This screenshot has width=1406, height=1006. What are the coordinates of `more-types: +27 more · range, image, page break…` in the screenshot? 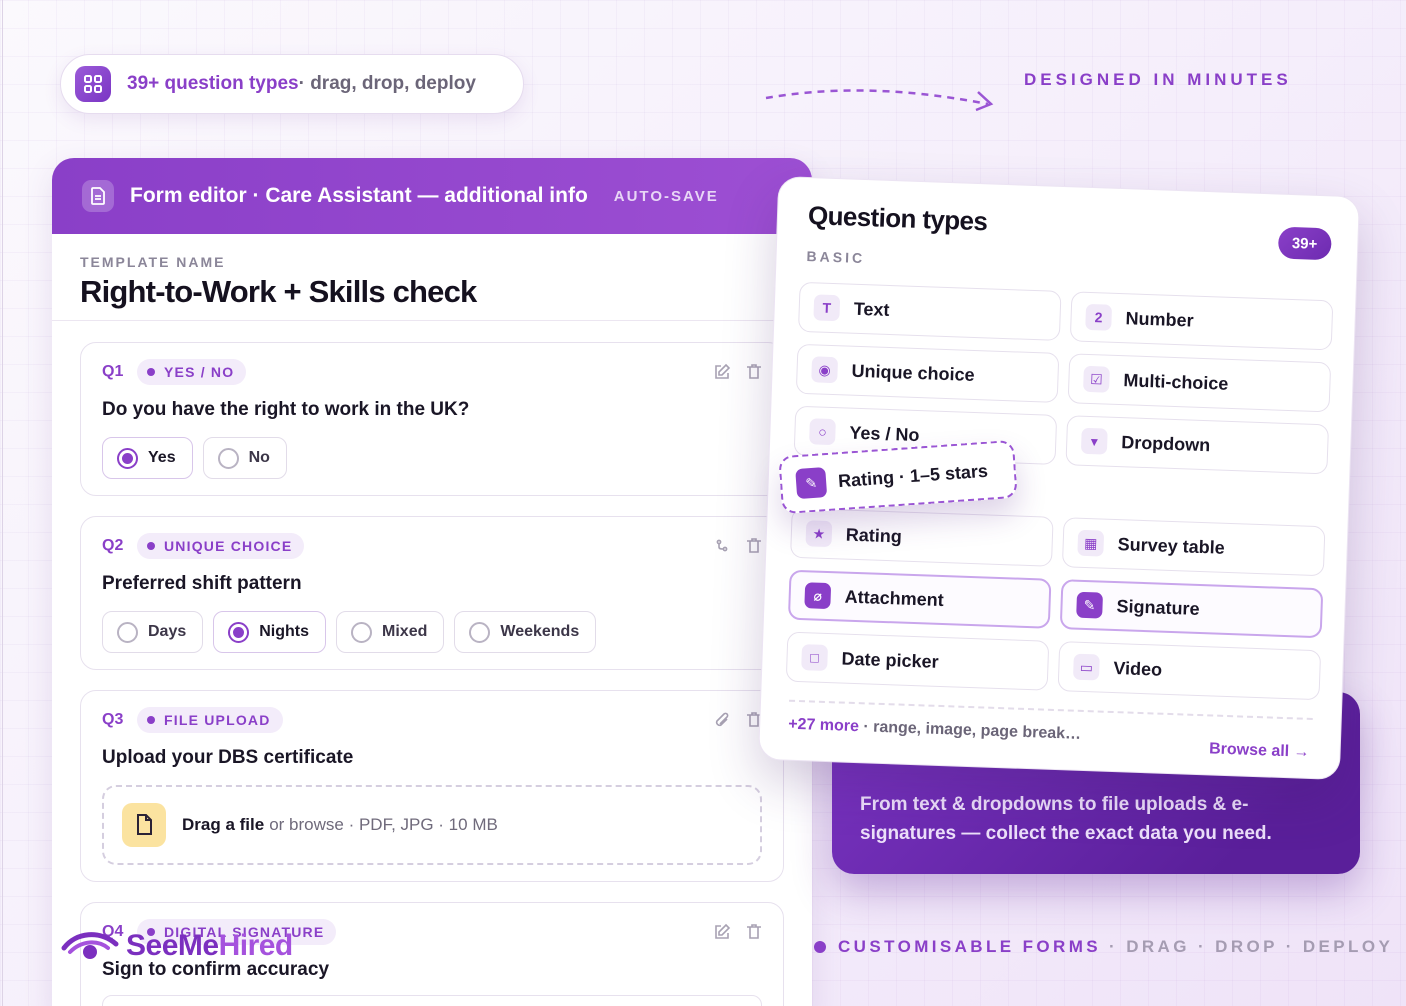 It's located at (934, 729).